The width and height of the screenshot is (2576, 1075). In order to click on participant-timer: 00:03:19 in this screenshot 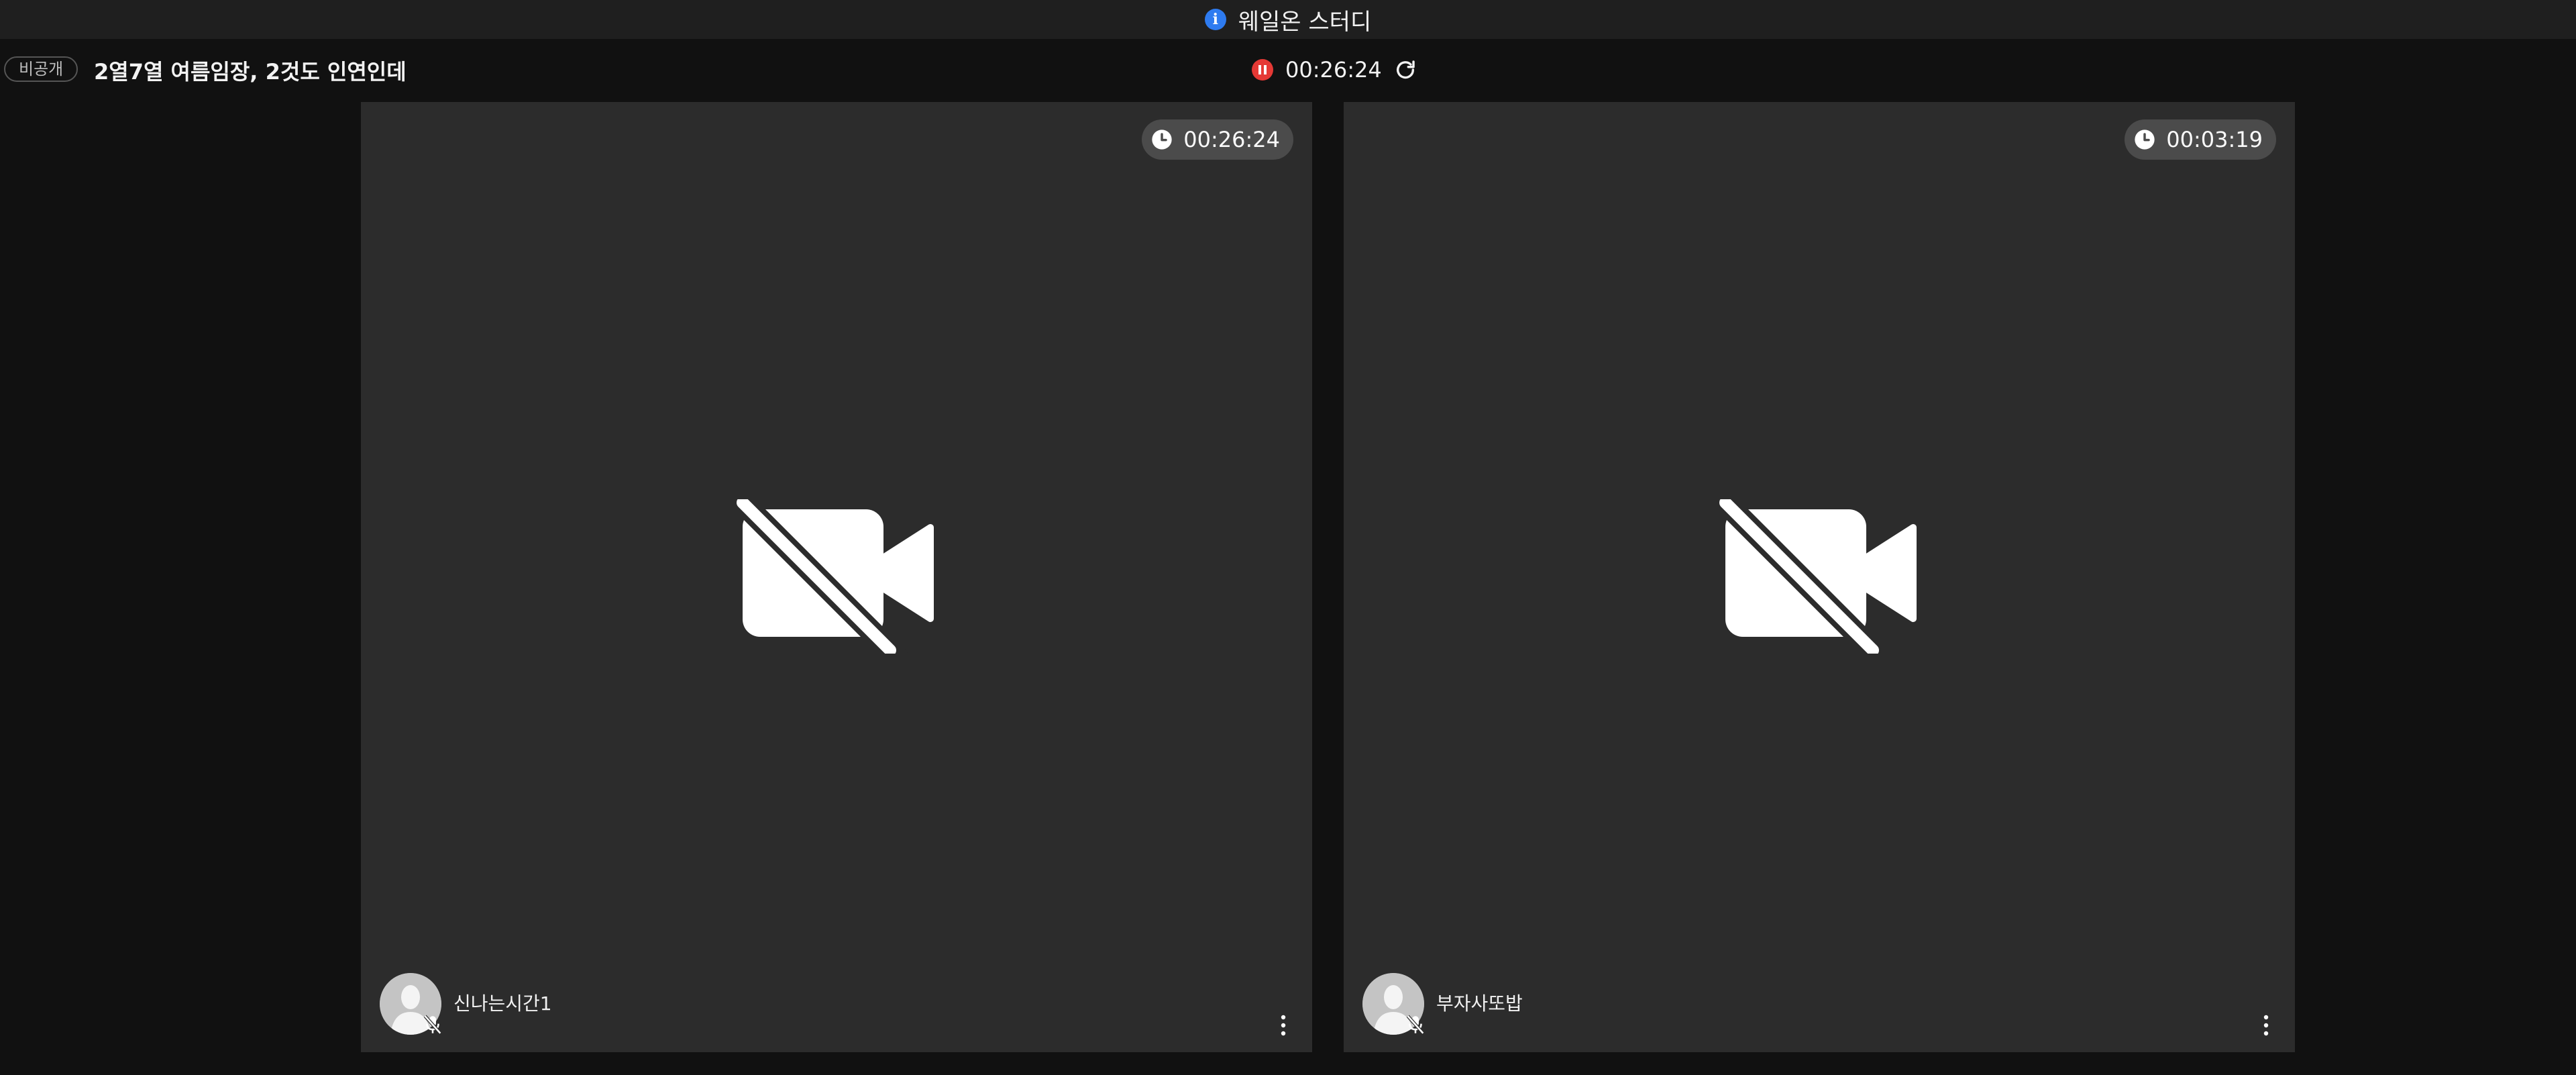, I will do `click(2200, 139)`.